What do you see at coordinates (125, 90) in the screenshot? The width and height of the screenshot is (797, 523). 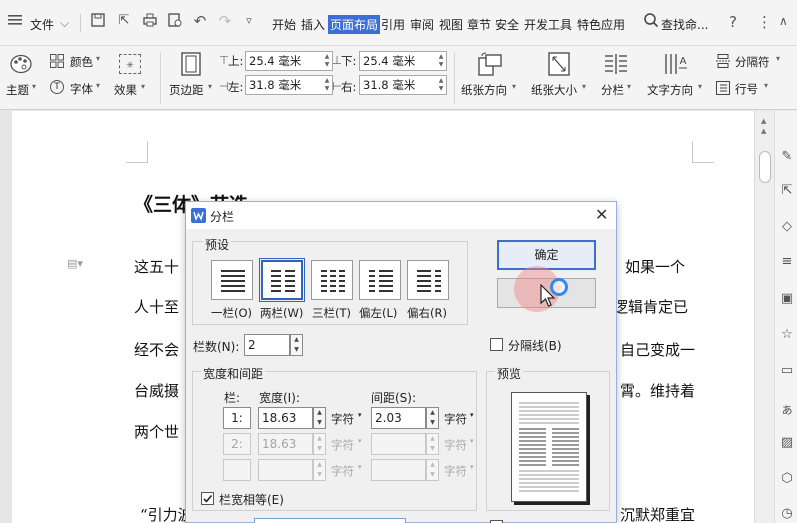 I see `effect-button: 效果` at bounding box center [125, 90].